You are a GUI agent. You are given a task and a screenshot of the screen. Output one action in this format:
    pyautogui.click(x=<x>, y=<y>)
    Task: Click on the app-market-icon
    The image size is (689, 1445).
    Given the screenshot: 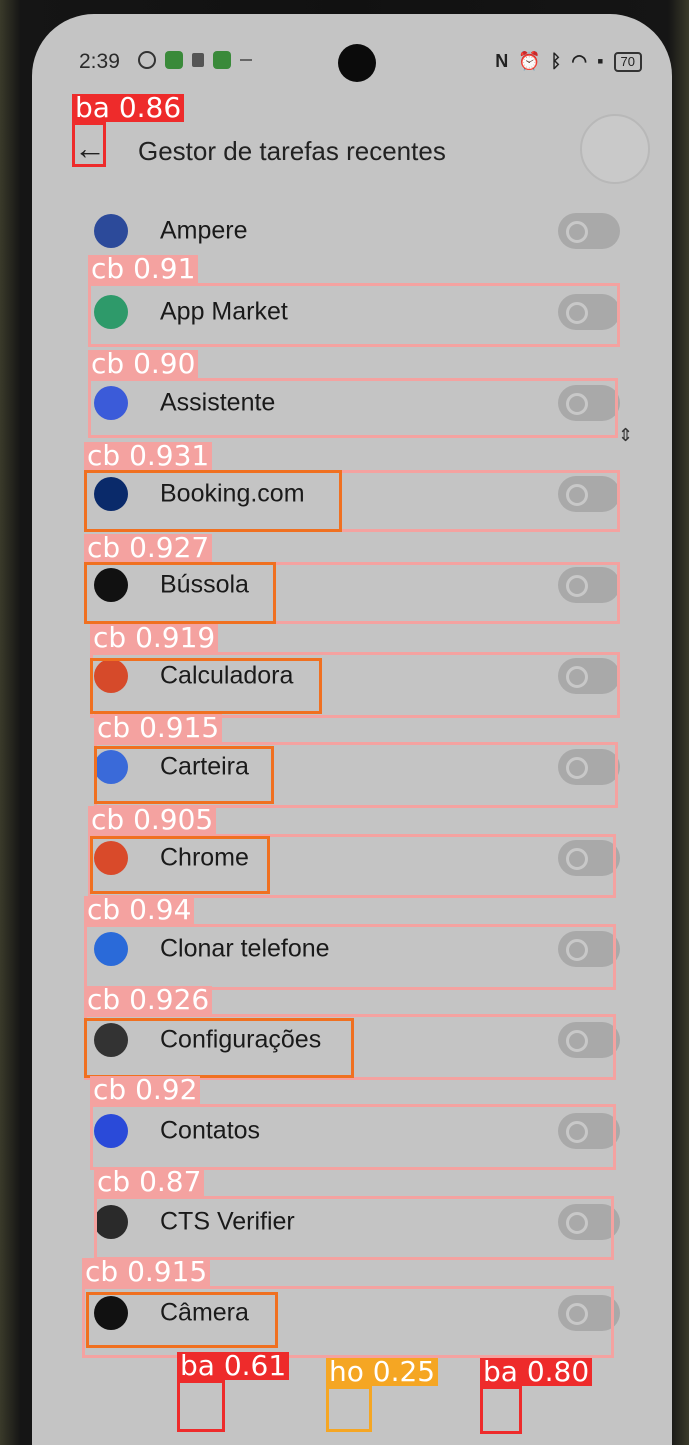 What is the action you would take?
    pyautogui.click(x=111, y=311)
    